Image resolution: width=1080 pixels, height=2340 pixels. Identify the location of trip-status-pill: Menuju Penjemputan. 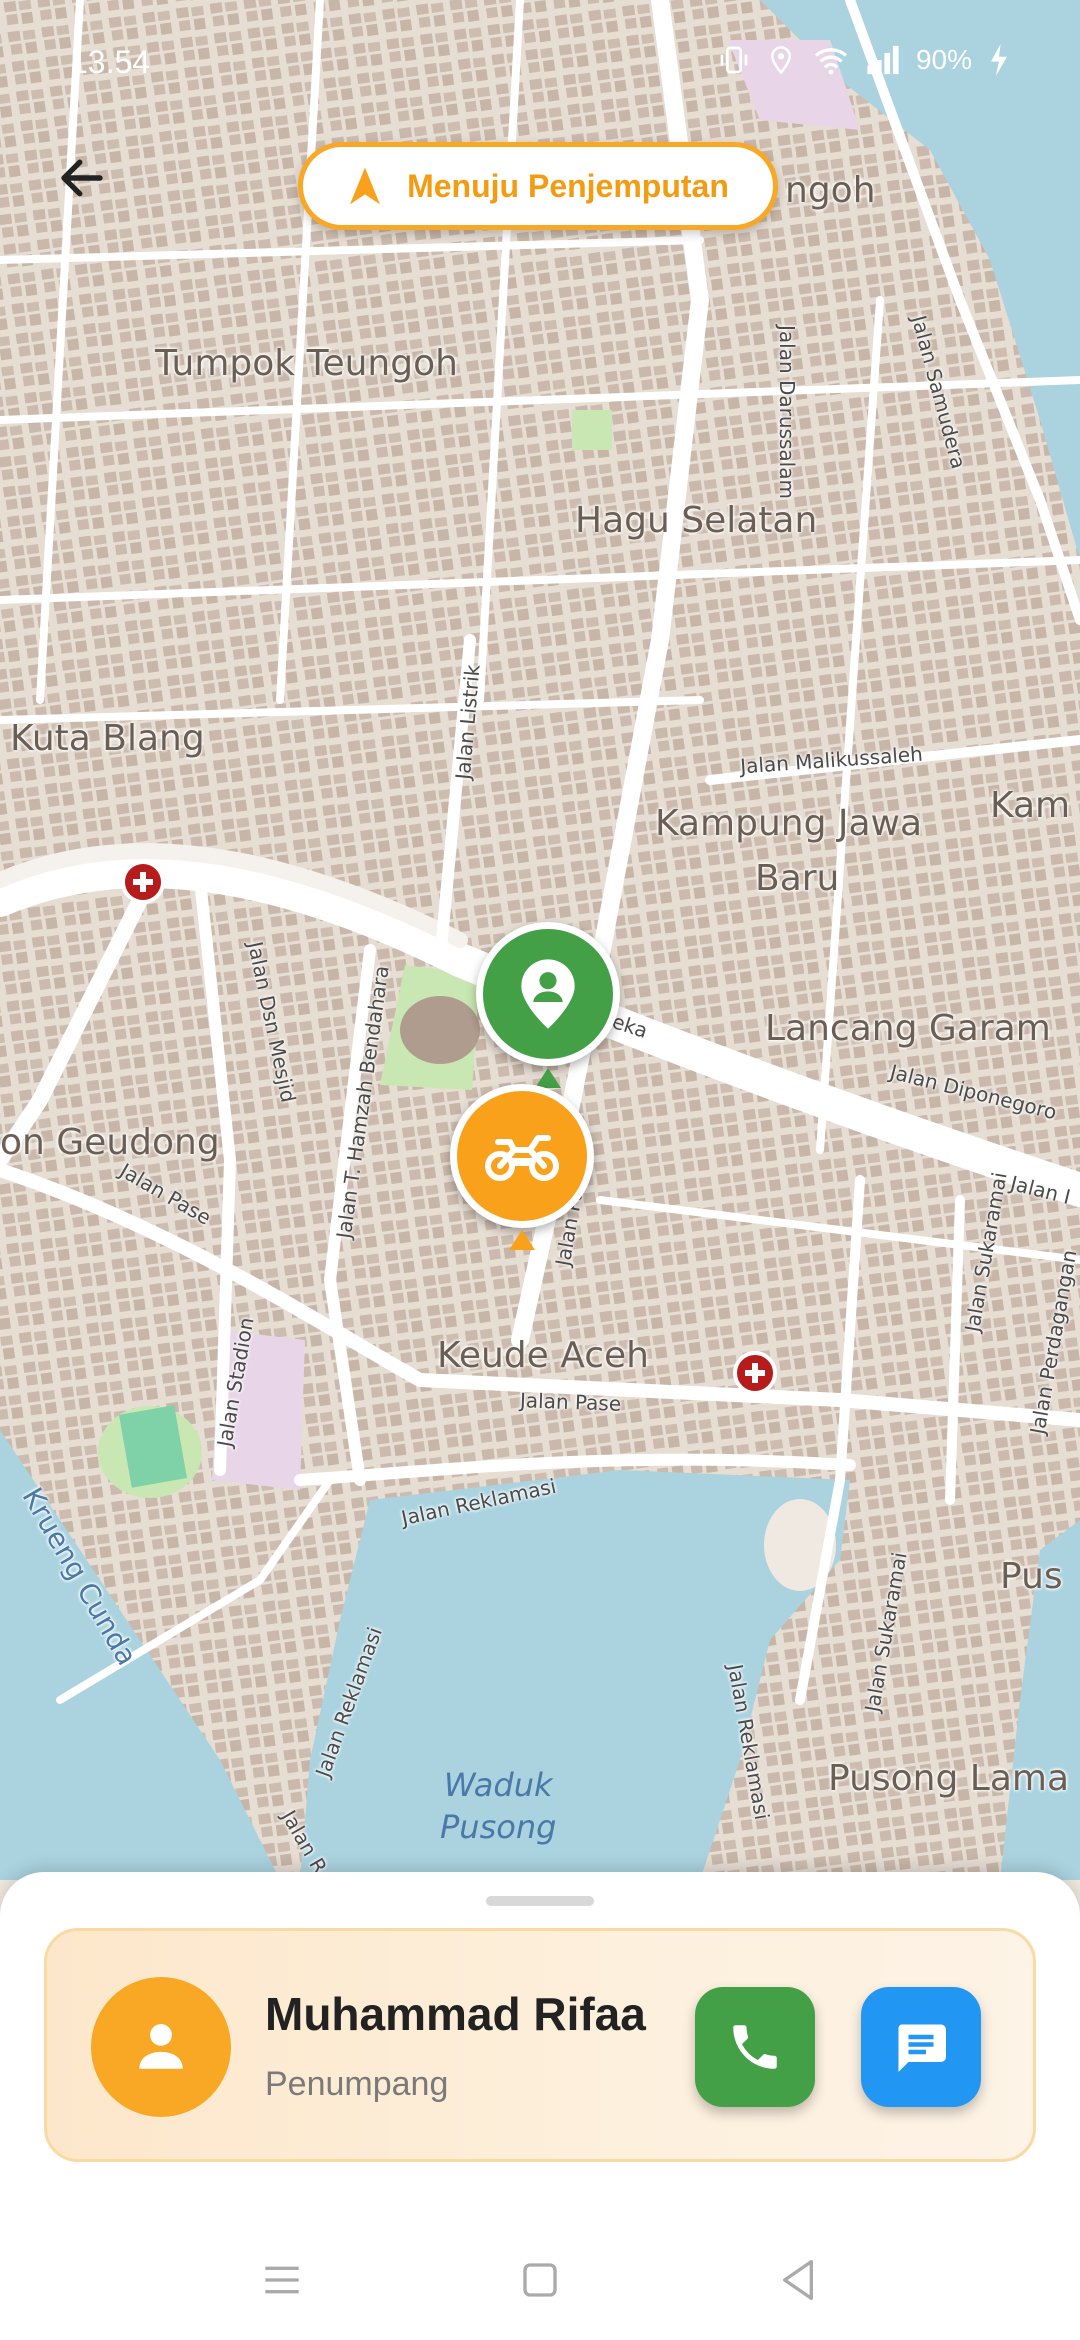
(538, 186).